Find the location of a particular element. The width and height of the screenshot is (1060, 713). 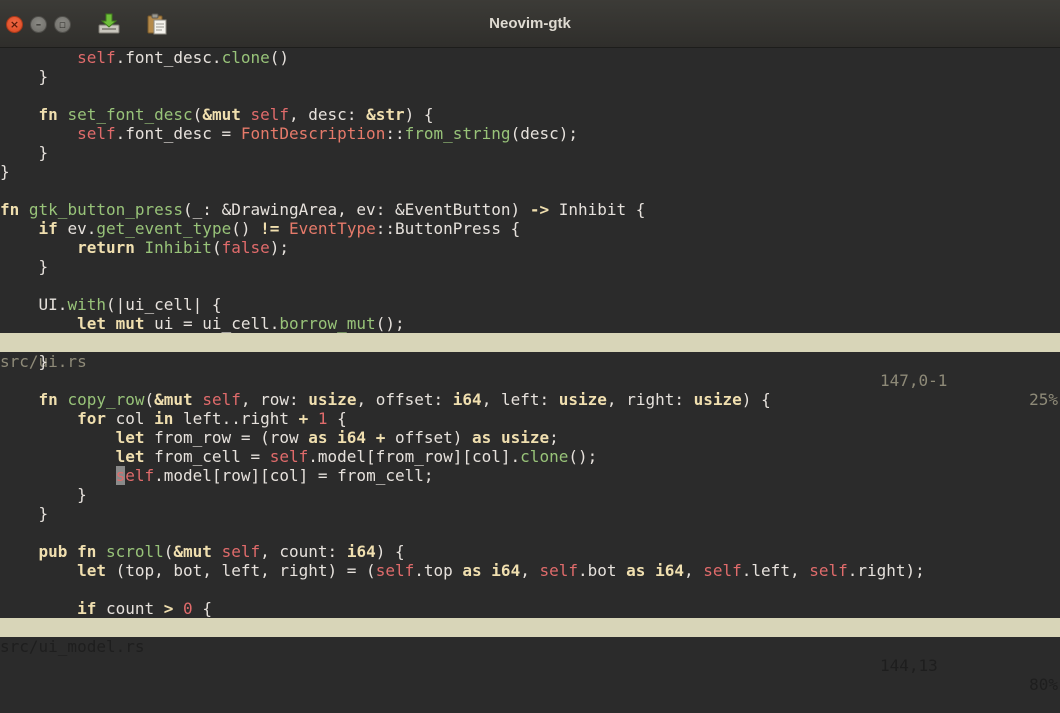

code-token: EventType is located at coordinates (332, 228).